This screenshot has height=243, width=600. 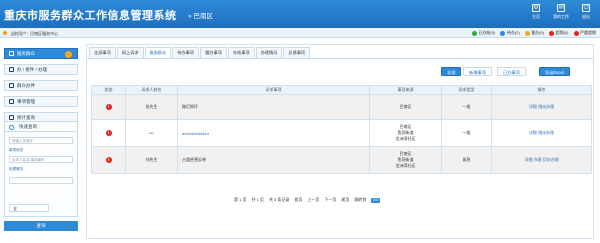 What do you see at coordinates (466, 160) in the screenshot?
I see `type-cell: 紧急` at bounding box center [466, 160].